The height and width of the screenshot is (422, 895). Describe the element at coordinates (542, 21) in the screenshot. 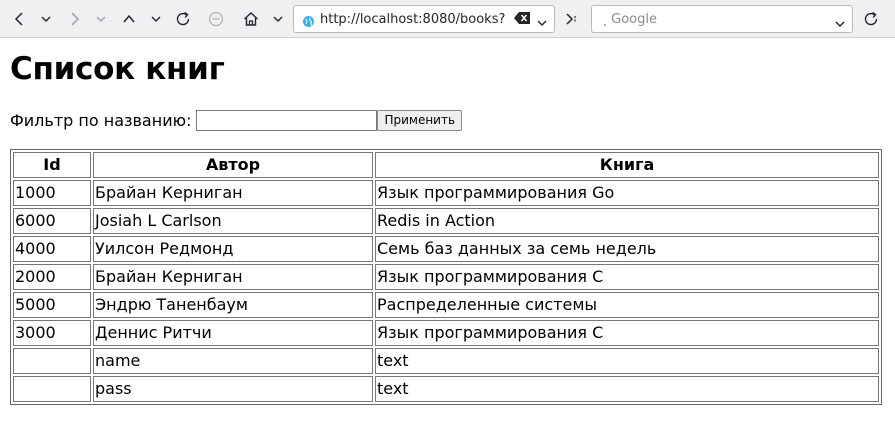

I see `url-dropdown-icon` at that location.